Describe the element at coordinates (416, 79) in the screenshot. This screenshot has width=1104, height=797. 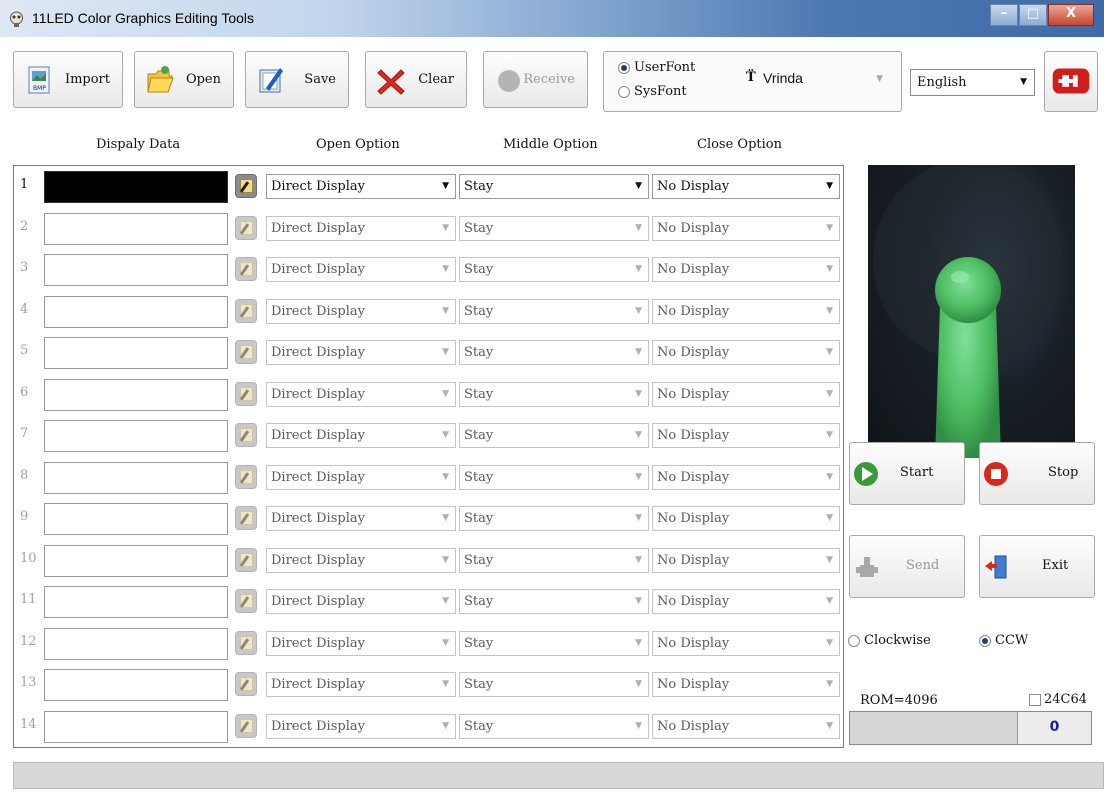
I see `clear-button: Clear` at that location.